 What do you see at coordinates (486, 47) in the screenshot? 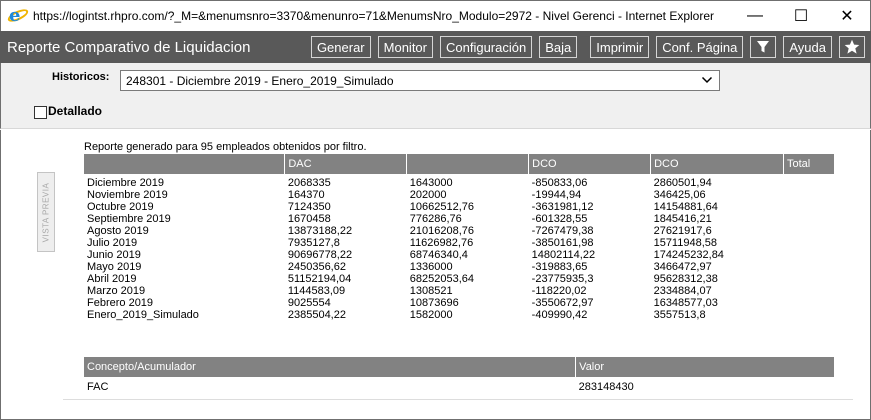
I see `configuracion-button: Configuración` at bounding box center [486, 47].